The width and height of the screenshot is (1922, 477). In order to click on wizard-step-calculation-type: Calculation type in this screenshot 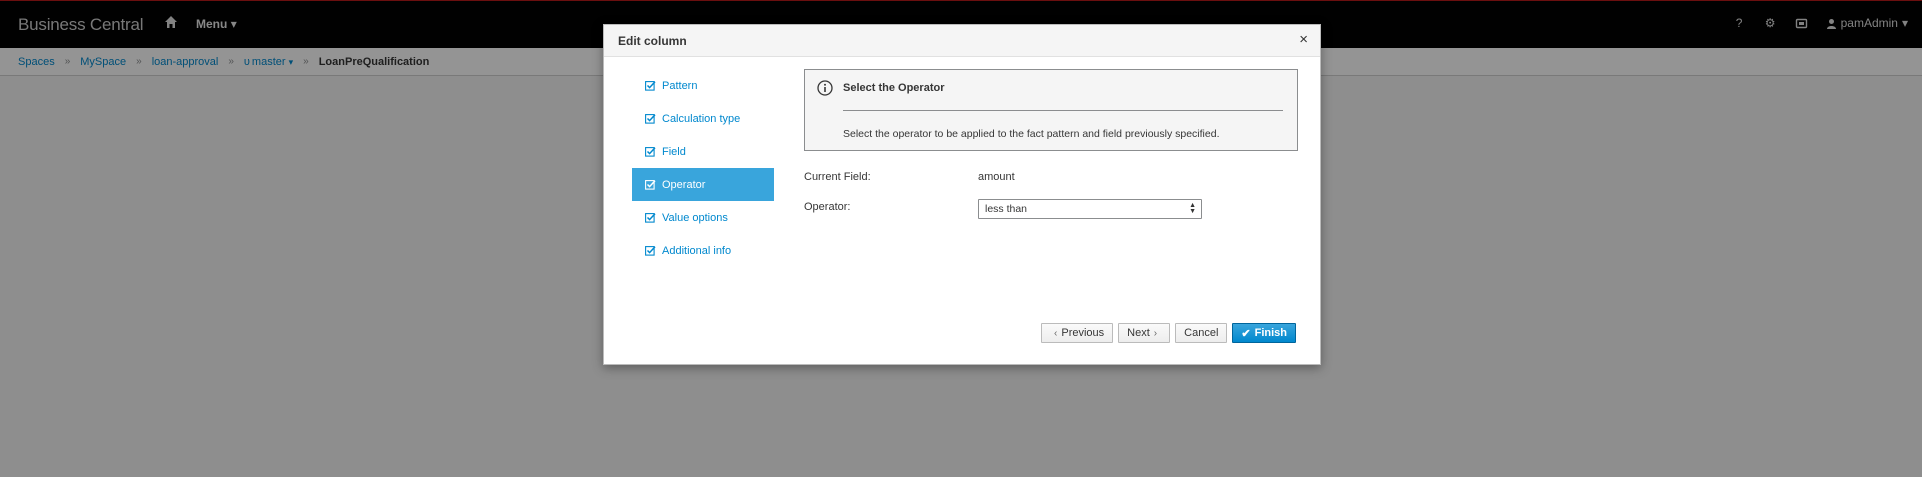, I will do `click(703, 118)`.